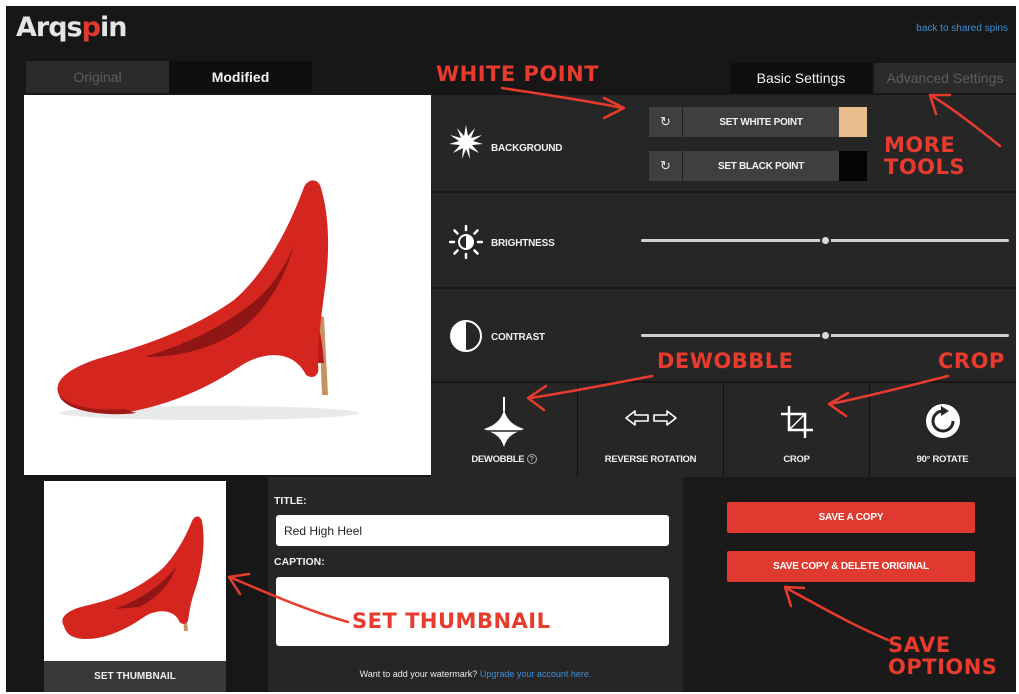 Image resolution: width=1019 pixels, height=694 pixels. Describe the element at coordinates (418, 674) in the screenshot. I see `watermark-text: Want to add your watermark?` at that location.